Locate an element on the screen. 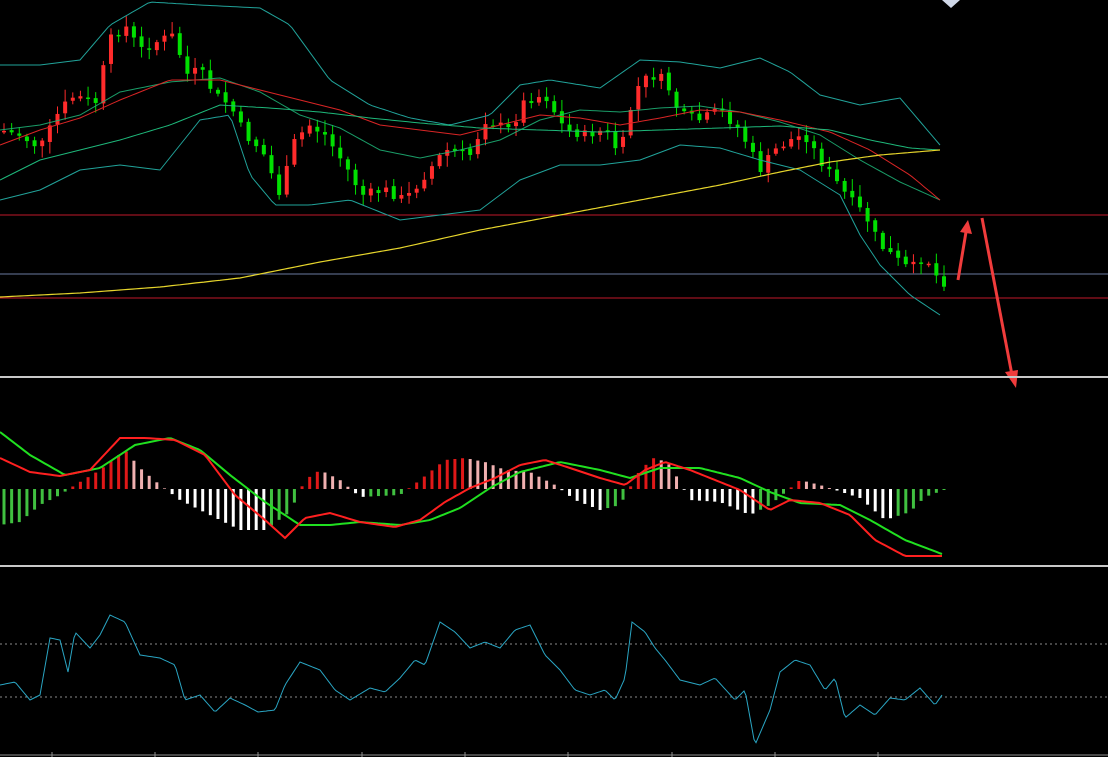 The width and height of the screenshot is (1108, 757). macd-dif-line is located at coordinates (471, 497).